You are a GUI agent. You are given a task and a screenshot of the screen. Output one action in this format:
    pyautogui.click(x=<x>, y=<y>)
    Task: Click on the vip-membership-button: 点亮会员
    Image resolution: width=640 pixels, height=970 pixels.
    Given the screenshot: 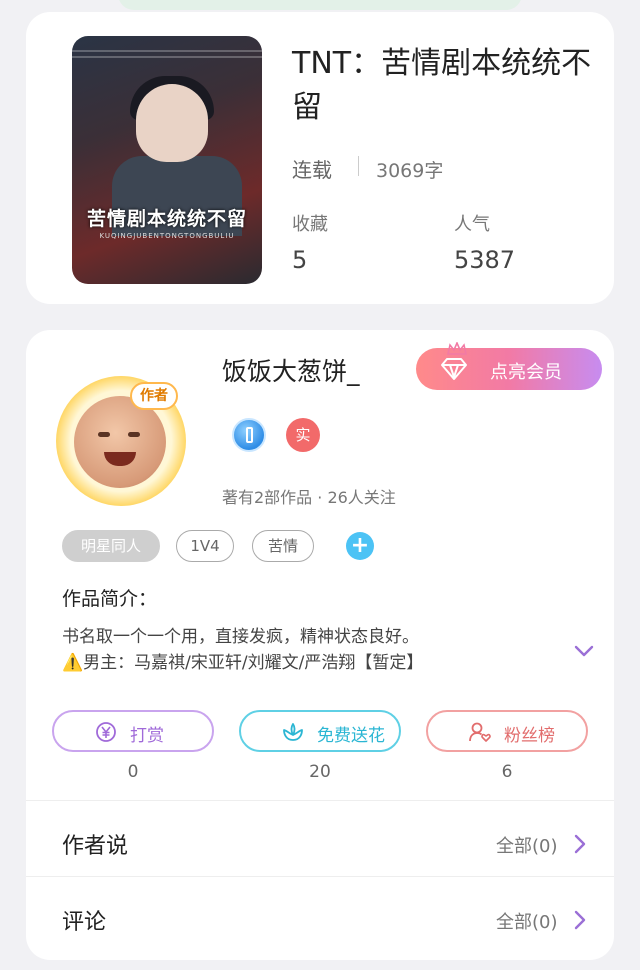 What is the action you would take?
    pyautogui.click(x=509, y=366)
    